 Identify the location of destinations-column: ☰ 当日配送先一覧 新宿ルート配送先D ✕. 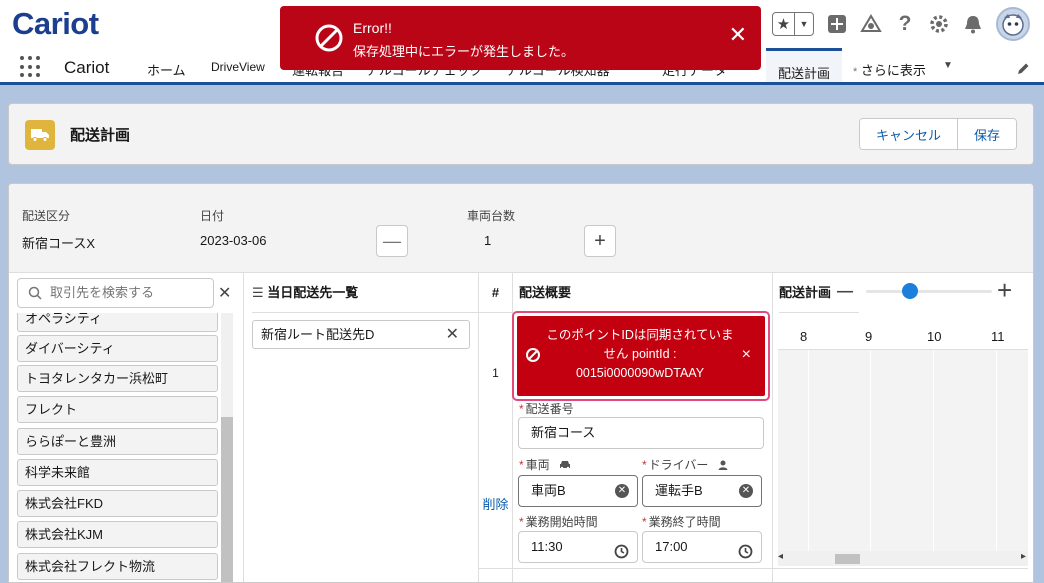
(361, 427).